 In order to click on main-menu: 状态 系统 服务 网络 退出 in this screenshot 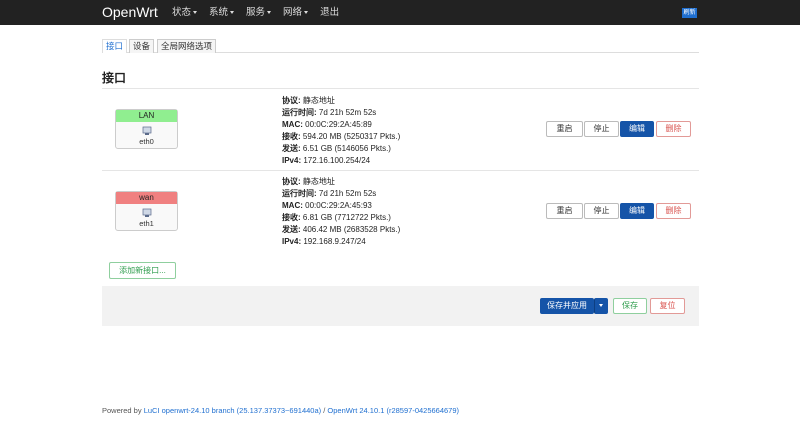, I will do `click(261, 13)`.